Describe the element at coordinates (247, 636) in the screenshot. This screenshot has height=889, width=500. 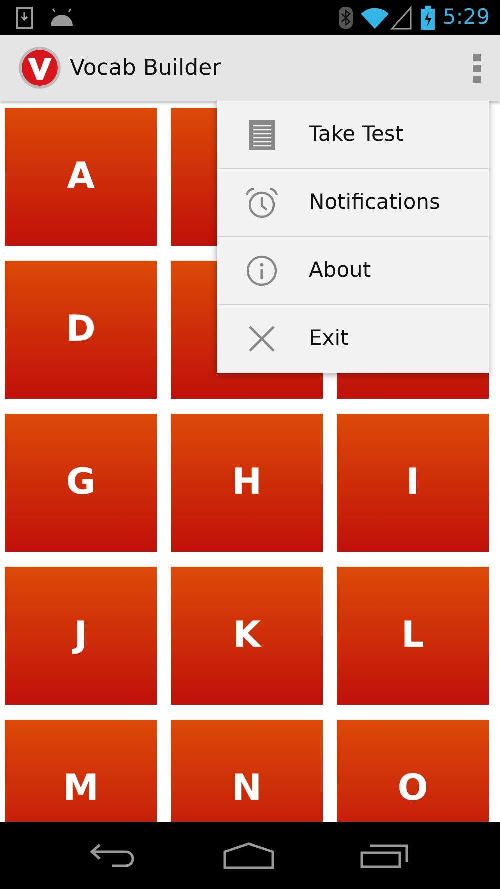
I see `letter-tile: K` at that location.